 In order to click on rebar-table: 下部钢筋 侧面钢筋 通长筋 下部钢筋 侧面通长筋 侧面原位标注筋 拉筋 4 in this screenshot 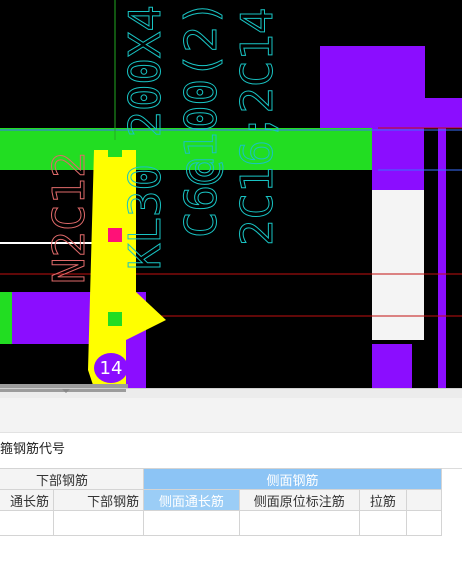, I will do `click(221, 502)`.